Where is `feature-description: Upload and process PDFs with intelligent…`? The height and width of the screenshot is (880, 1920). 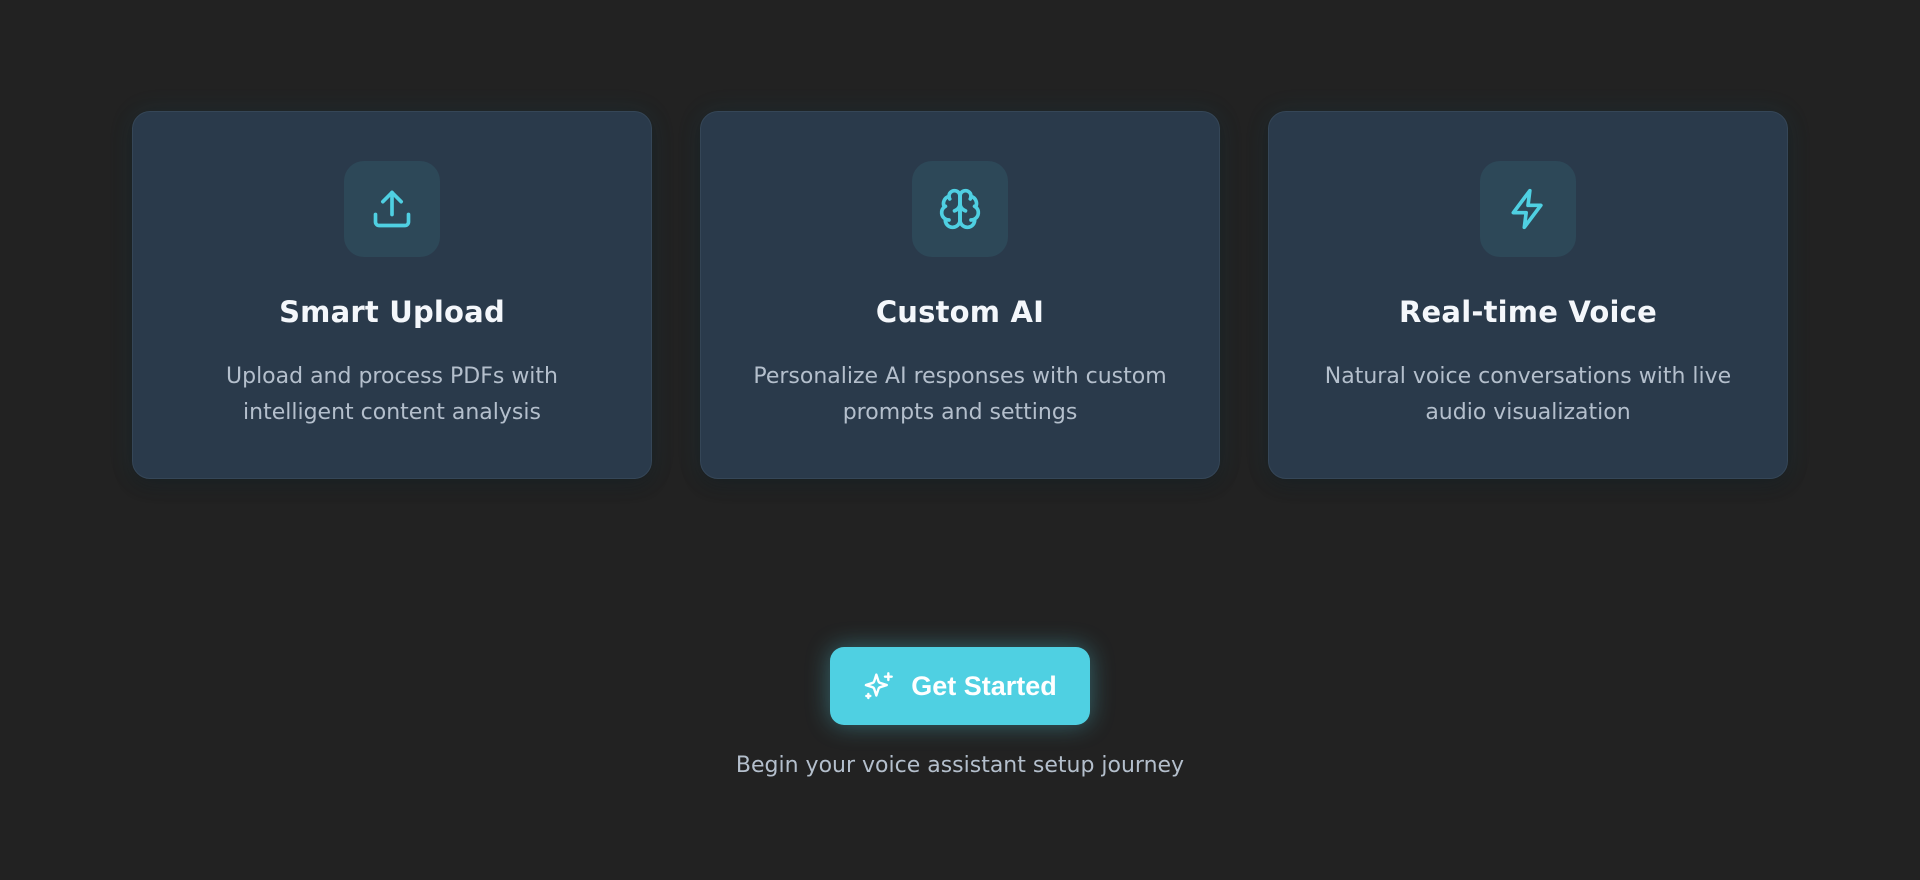
feature-description: Upload and process PDFs with intelligent… is located at coordinates (392, 394).